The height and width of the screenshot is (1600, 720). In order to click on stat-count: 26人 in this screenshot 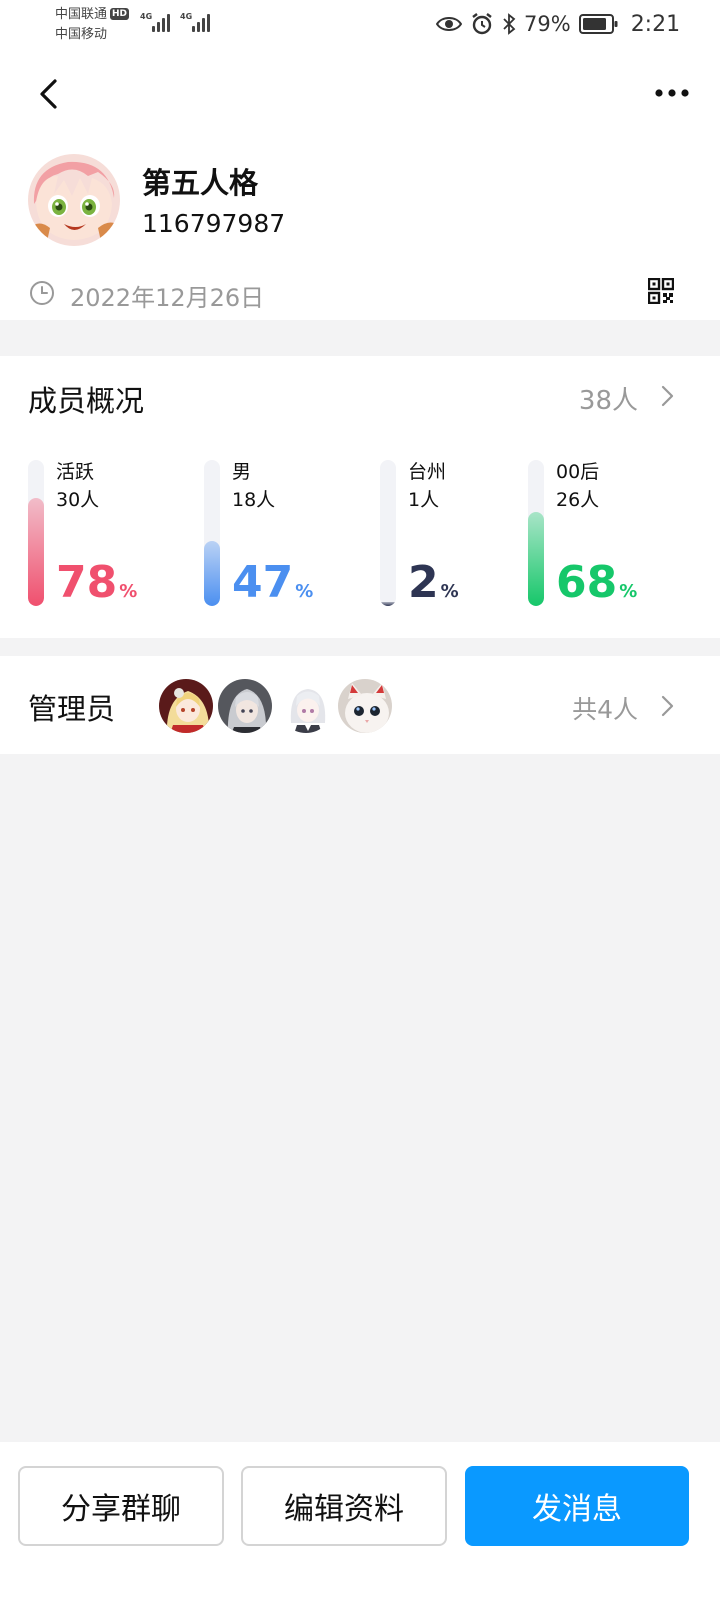, I will do `click(578, 500)`.